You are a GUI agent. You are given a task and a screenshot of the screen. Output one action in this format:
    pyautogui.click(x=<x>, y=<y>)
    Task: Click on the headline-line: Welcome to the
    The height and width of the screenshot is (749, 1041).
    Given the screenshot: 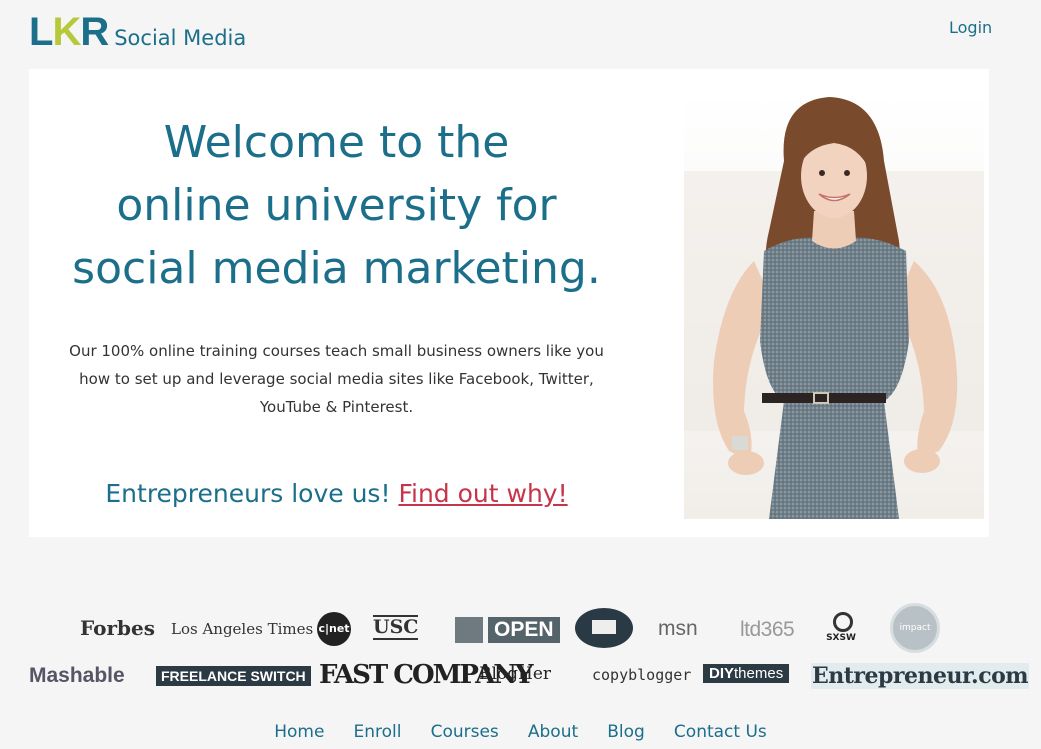 What is the action you would take?
    pyautogui.click(x=336, y=142)
    